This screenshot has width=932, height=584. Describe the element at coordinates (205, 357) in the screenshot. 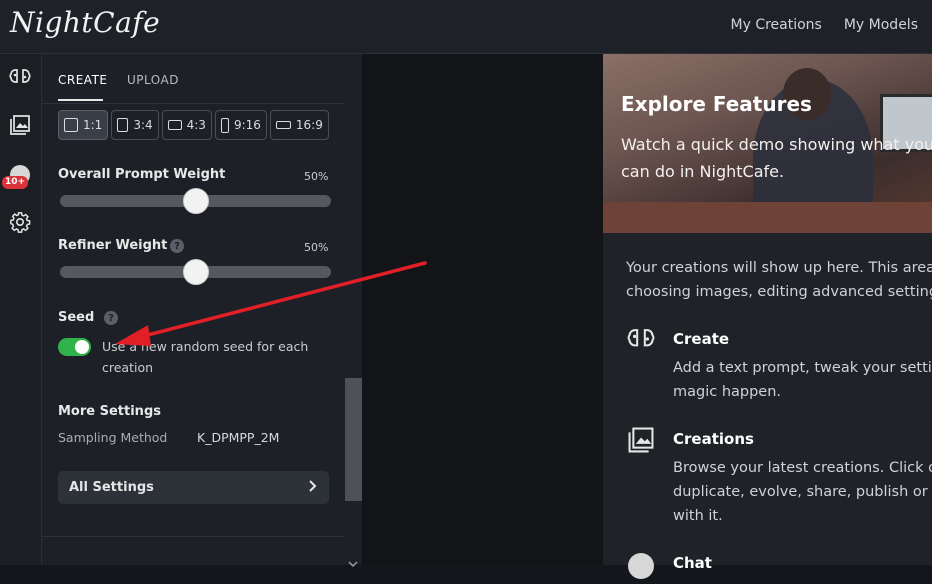

I see `random-seed-toggle-label: Use a new random seed for each creation` at that location.